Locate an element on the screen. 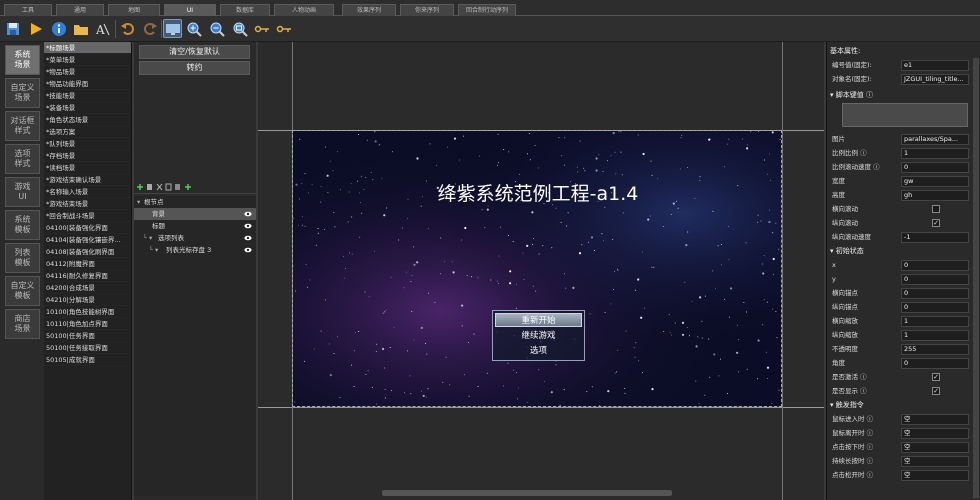 This screenshot has height=500, width=980. scene-list-item: *菜单场景 is located at coordinates (87, 60).